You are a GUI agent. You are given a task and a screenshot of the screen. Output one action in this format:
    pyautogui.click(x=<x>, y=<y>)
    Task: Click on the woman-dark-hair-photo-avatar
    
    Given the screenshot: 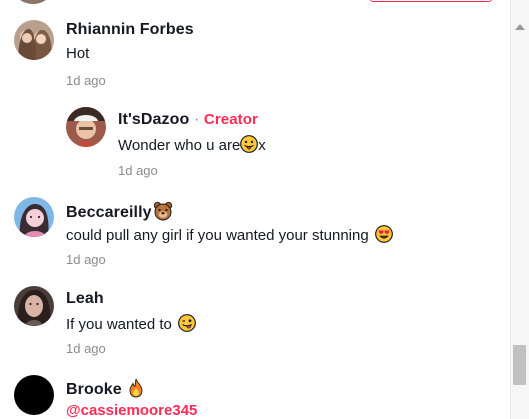 What is the action you would take?
    pyautogui.click(x=34, y=306)
    